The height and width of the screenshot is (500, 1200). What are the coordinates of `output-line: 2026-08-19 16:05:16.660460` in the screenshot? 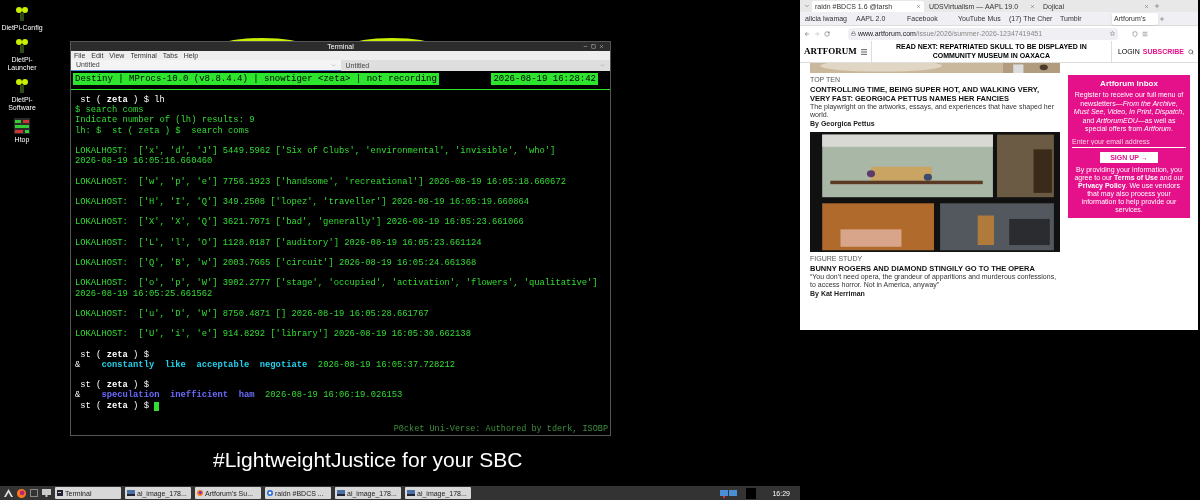 It's located at (144, 161).